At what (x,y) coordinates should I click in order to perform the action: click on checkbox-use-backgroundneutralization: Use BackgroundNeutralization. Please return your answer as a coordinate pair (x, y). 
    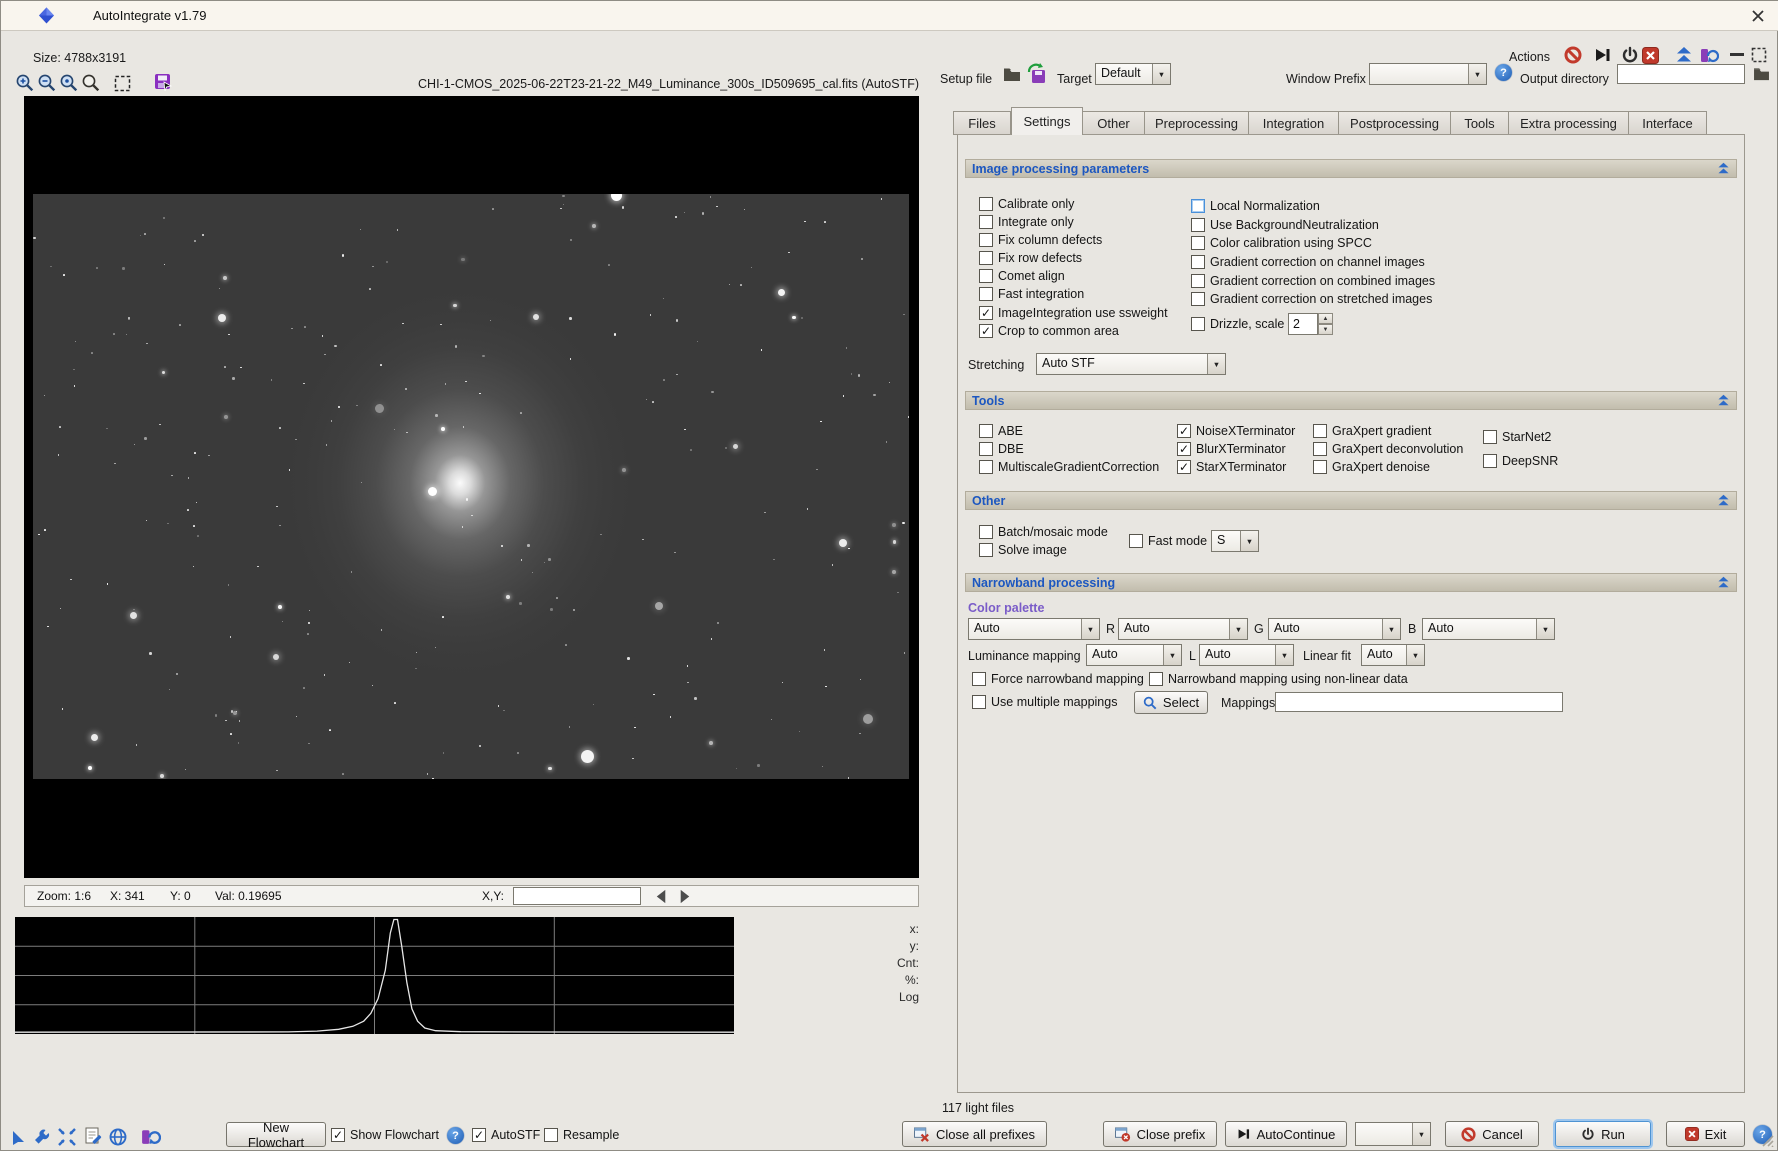
    Looking at the image, I should click on (1285, 225).